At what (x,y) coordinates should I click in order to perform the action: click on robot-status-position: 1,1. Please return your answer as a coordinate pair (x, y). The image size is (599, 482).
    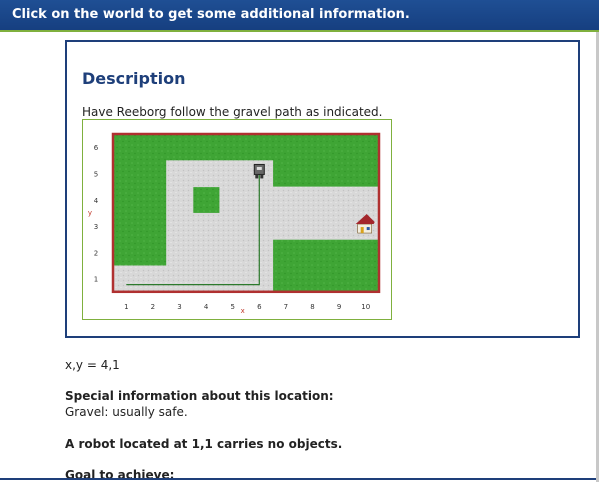
    Looking at the image, I should click on (202, 444).